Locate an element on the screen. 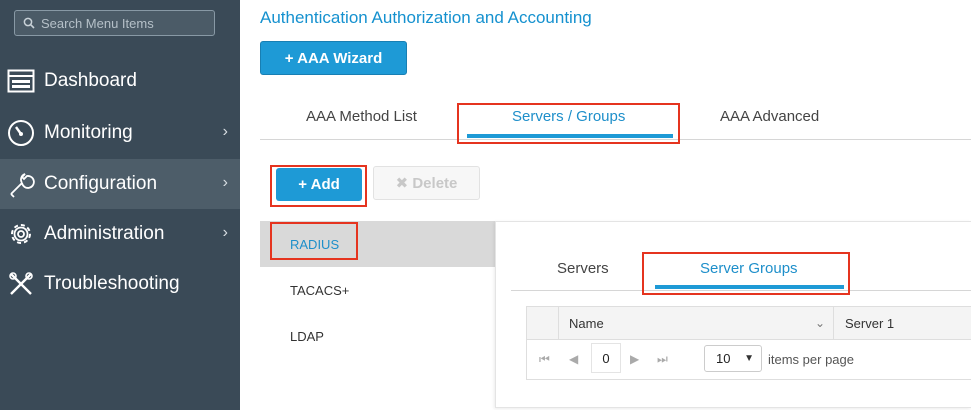 This screenshot has height=410, width=971. caret-down-icon: ▼ is located at coordinates (749, 358).